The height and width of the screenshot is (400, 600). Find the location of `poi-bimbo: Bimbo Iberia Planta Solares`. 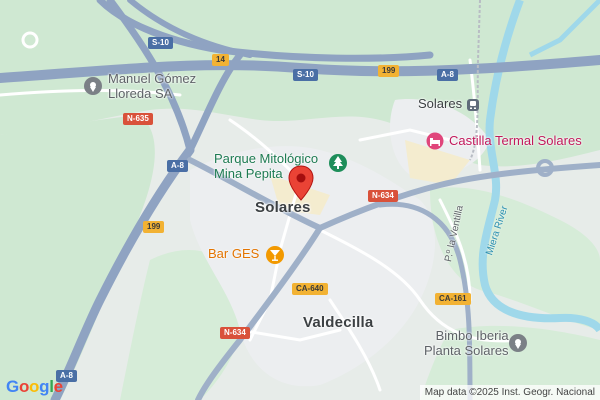

poi-bimbo: Bimbo Iberia Planta Solares is located at coordinates (466, 343).